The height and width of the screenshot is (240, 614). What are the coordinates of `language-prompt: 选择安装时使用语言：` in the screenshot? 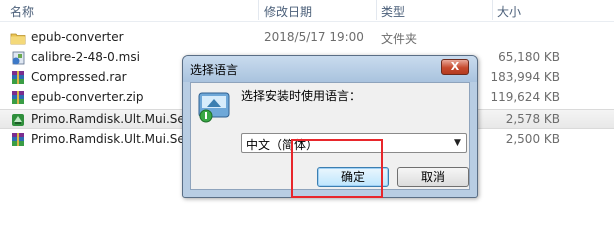 It's located at (301, 96).